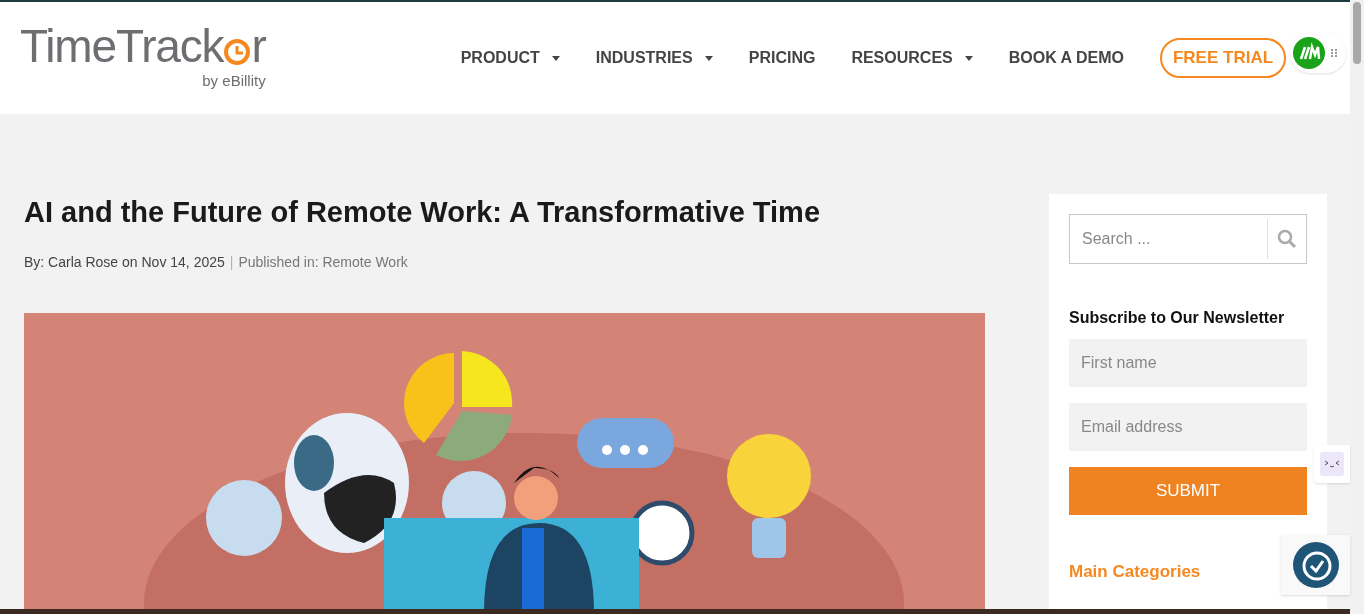 The width and height of the screenshot is (1364, 614). Describe the element at coordinates (323, 263) in the screenshot. I see `article-category: Published in: Remote Work` at that location.